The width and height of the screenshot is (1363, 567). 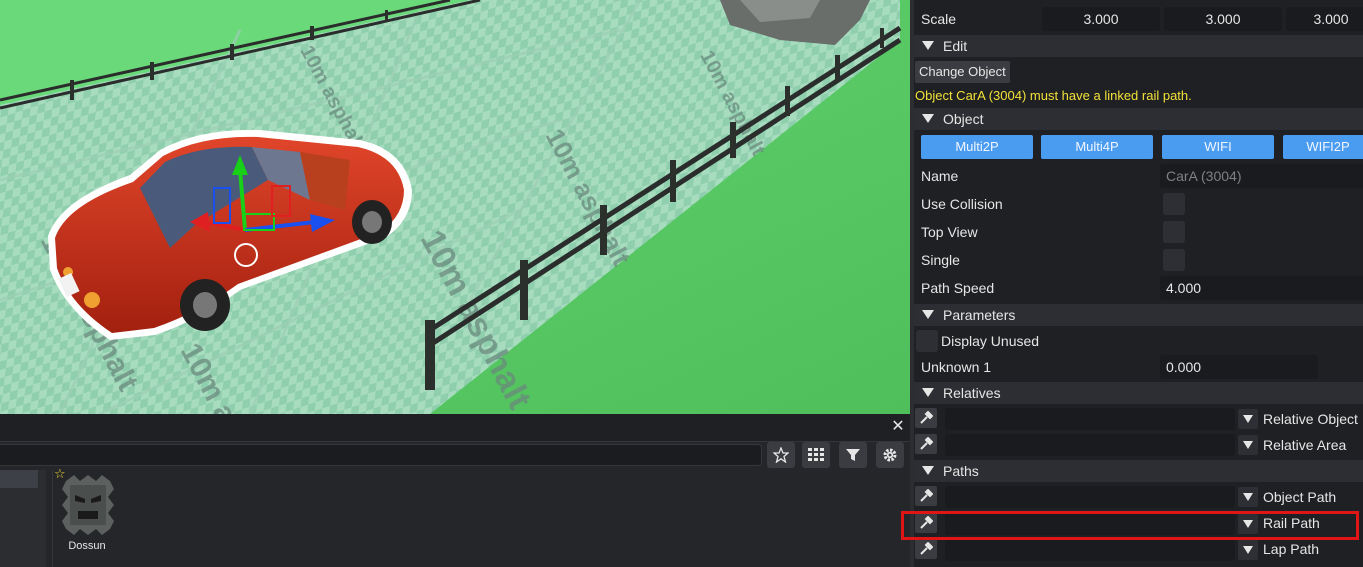 I want to click on object-path-field, so click(x=1090, y=497).